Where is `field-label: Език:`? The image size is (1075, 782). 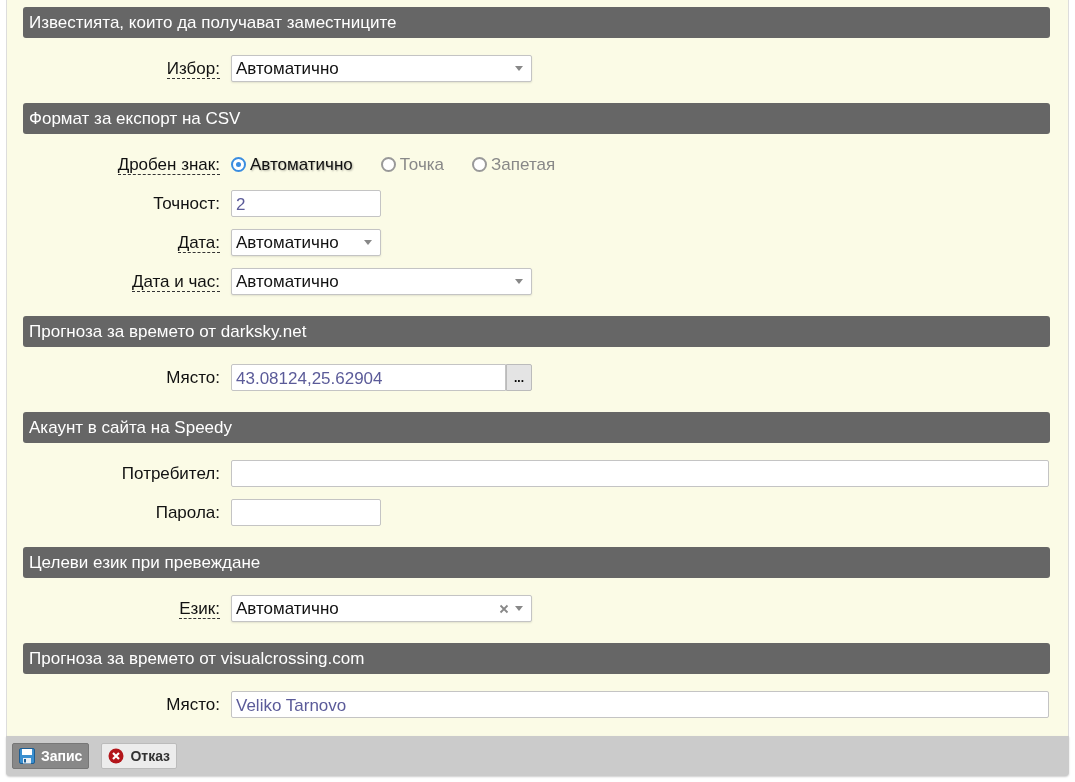
field-label: Език: is located at coordinates (199, 608).